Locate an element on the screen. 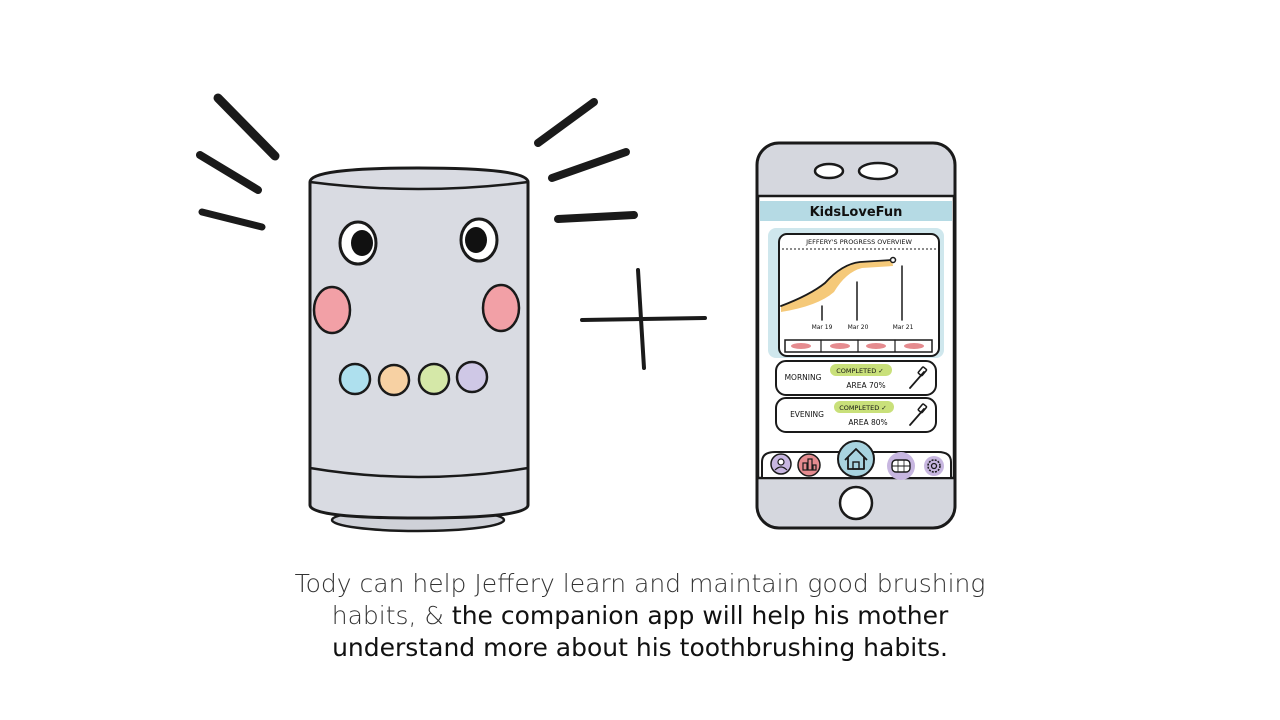  sound-lines-left is located at coordinates (238, 162).